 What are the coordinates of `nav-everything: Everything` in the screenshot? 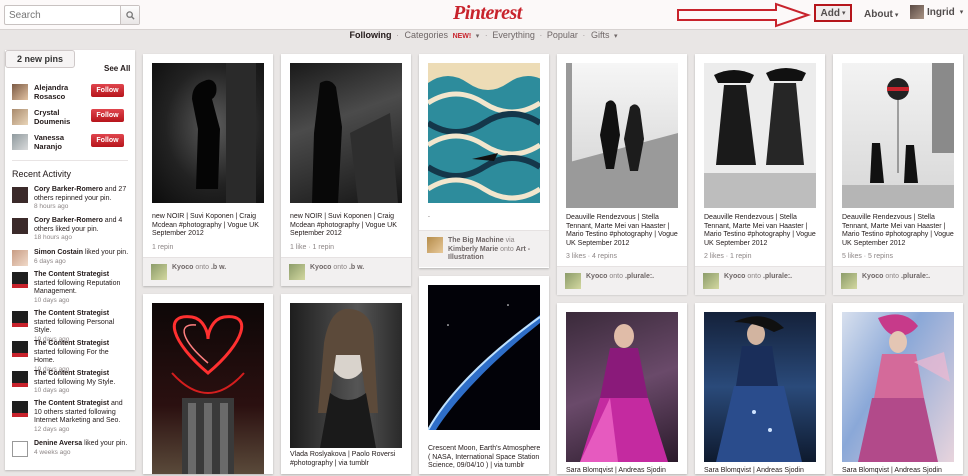 It's located at (513, 35).